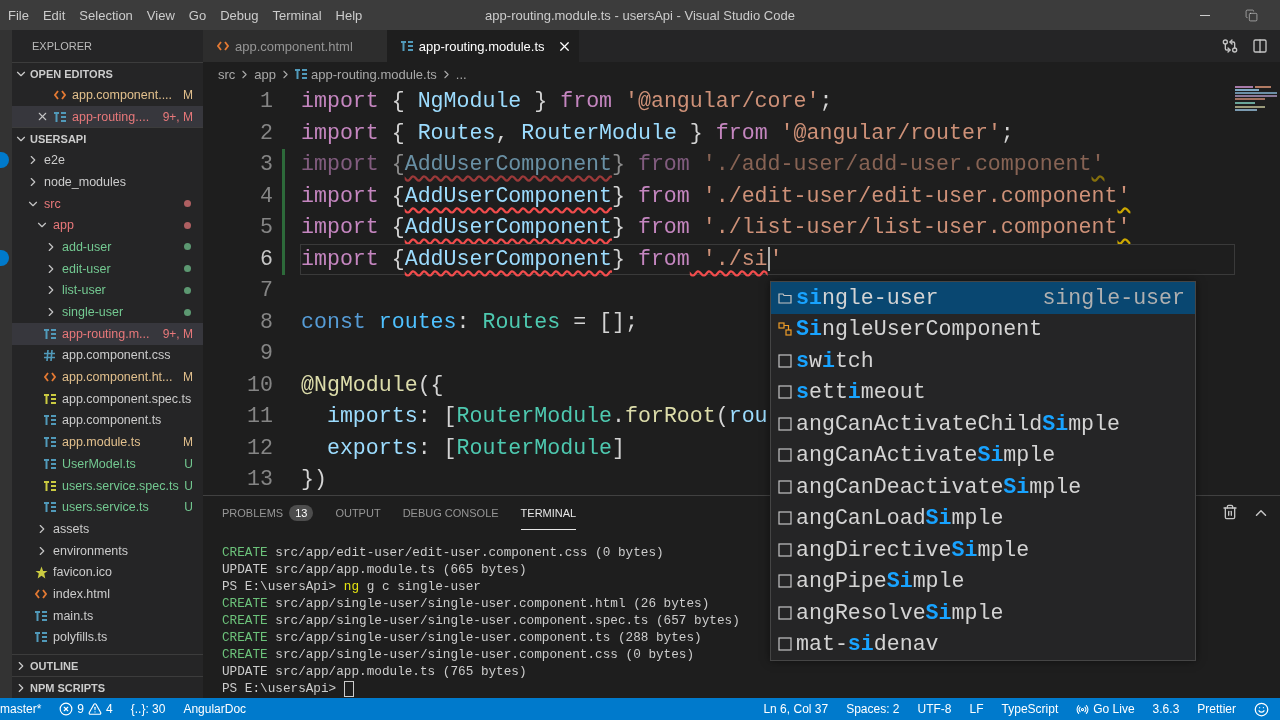 This screenshot has width=1280, height=720. I want to click on folder-item: list-user, so click(107, 290).